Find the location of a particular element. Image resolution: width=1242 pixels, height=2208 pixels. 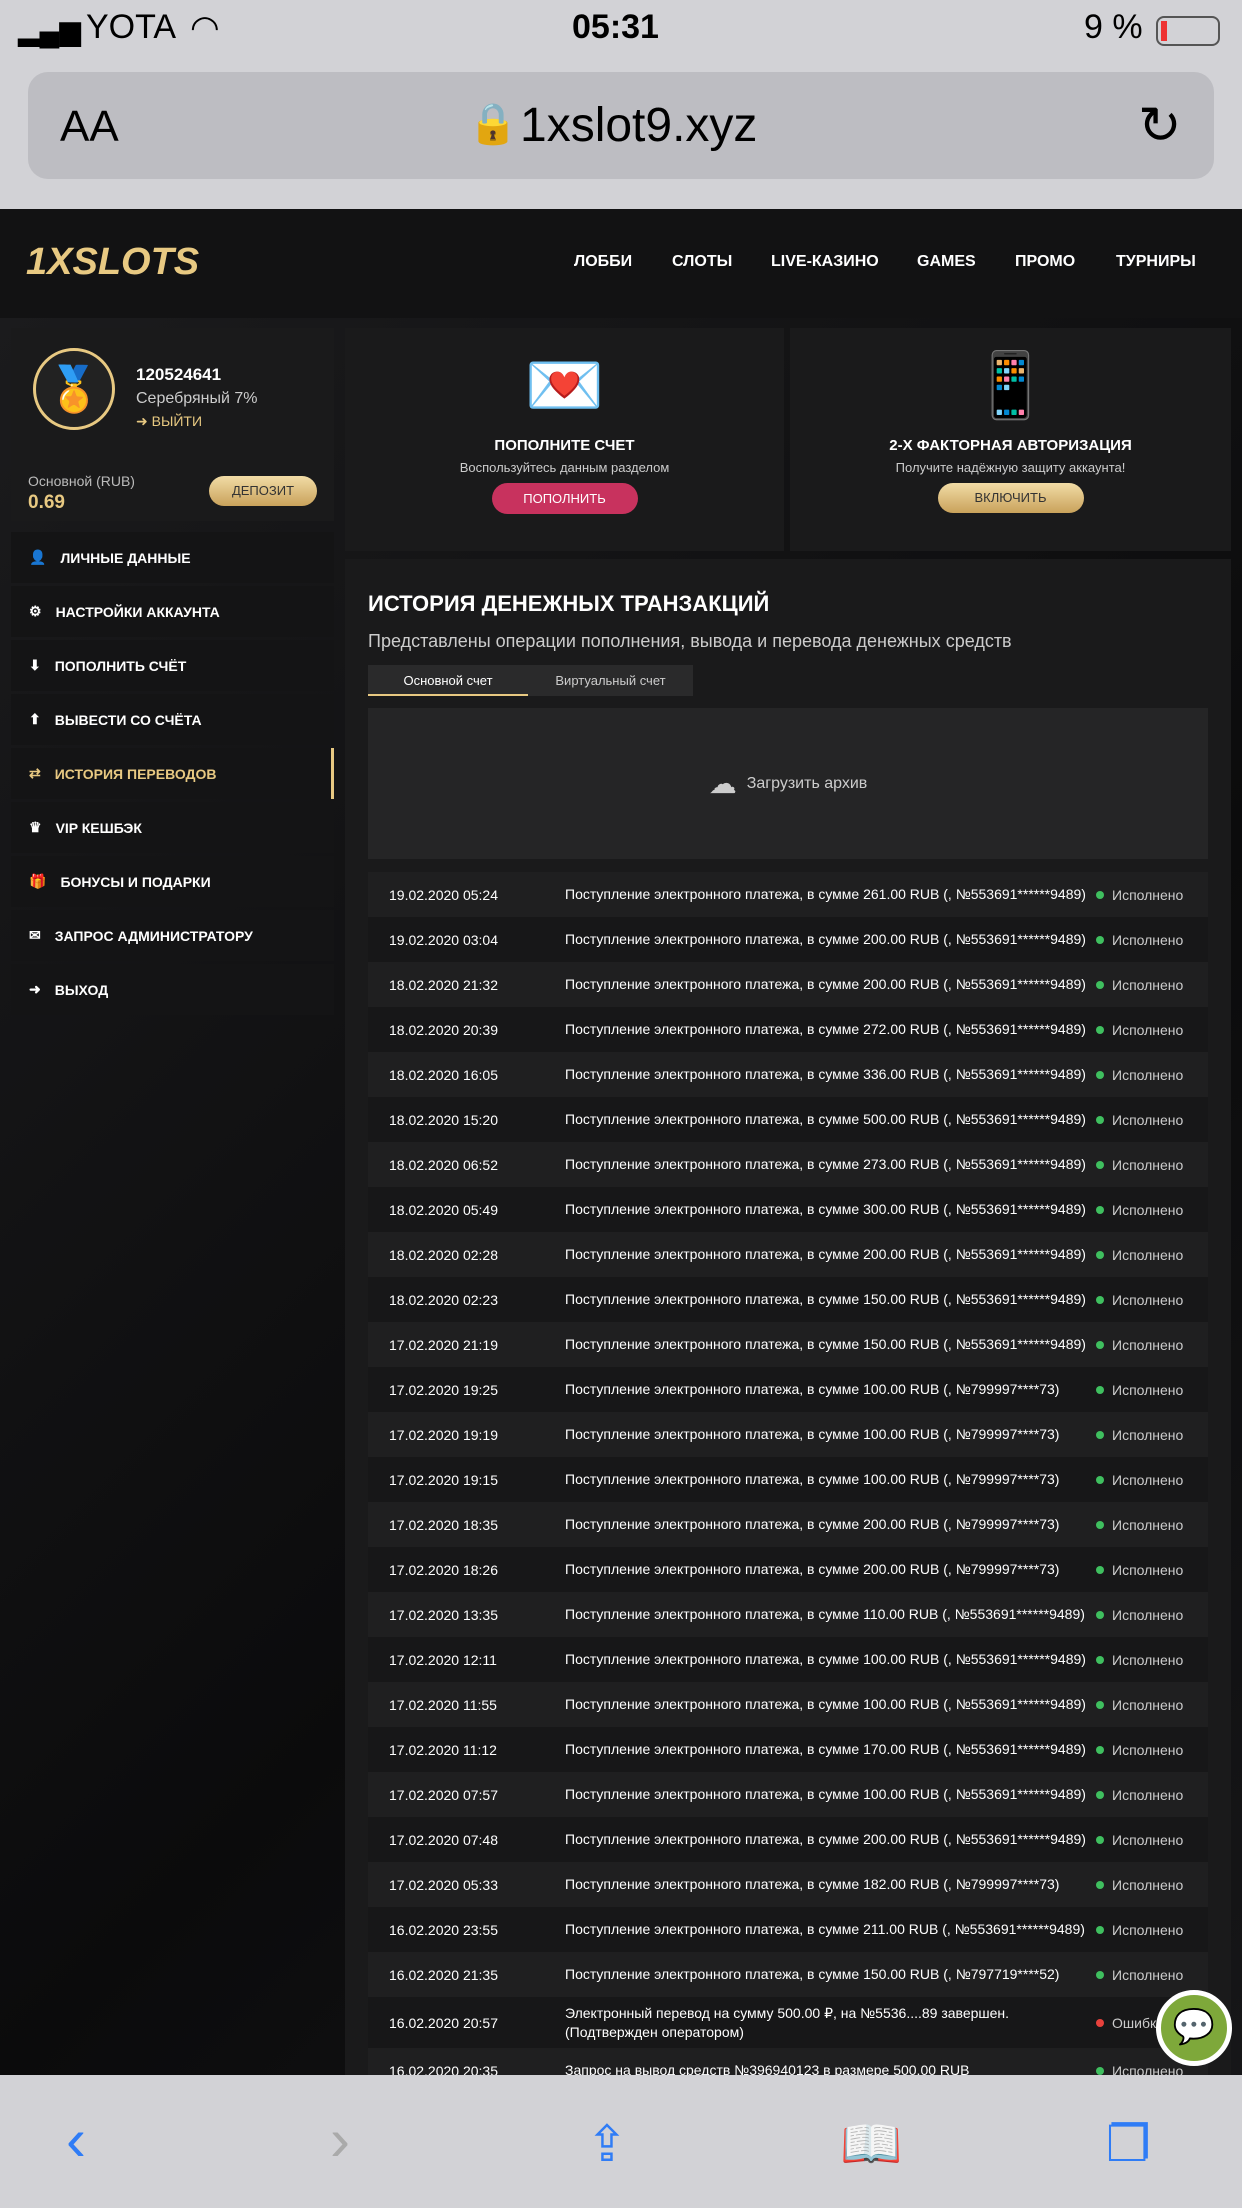

text-size-button: AA is located at coordinates (89, 127).